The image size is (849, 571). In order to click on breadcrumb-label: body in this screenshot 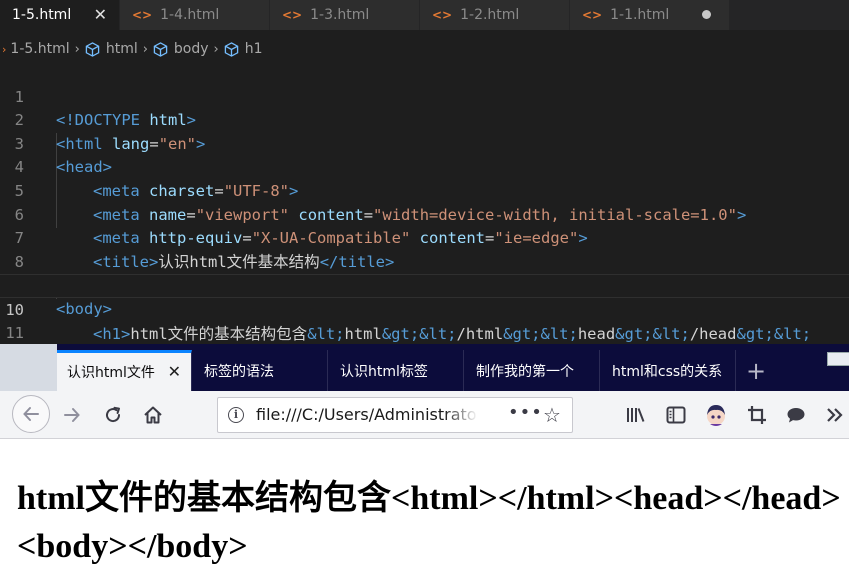, I will do `click(191, 49)`.